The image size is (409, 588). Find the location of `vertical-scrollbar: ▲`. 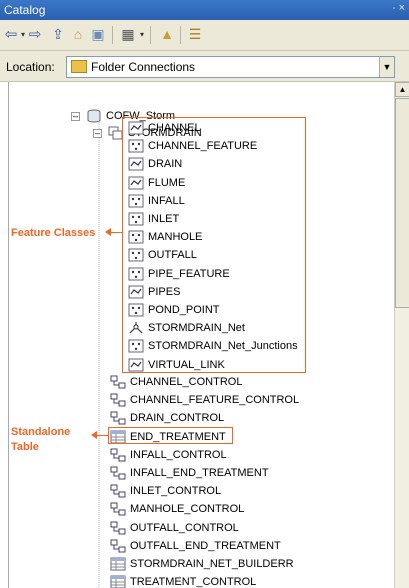

vertical-scrollbar: ▲ is located at coordinates (401, 335).